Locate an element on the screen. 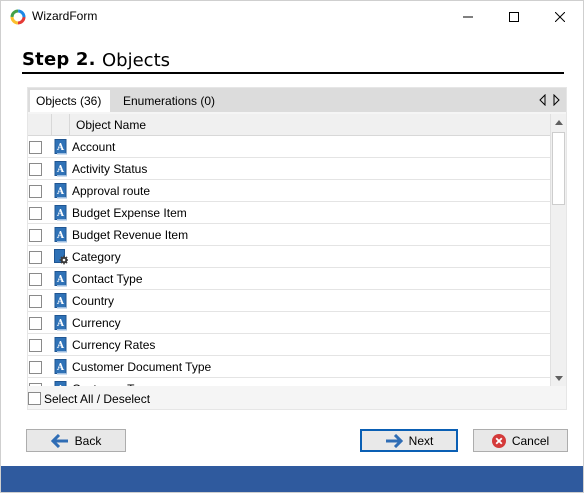 Image resolution: width=584 pixels, height=493 pixels. cancel-circle-icon is located at coordinates (498, 440).